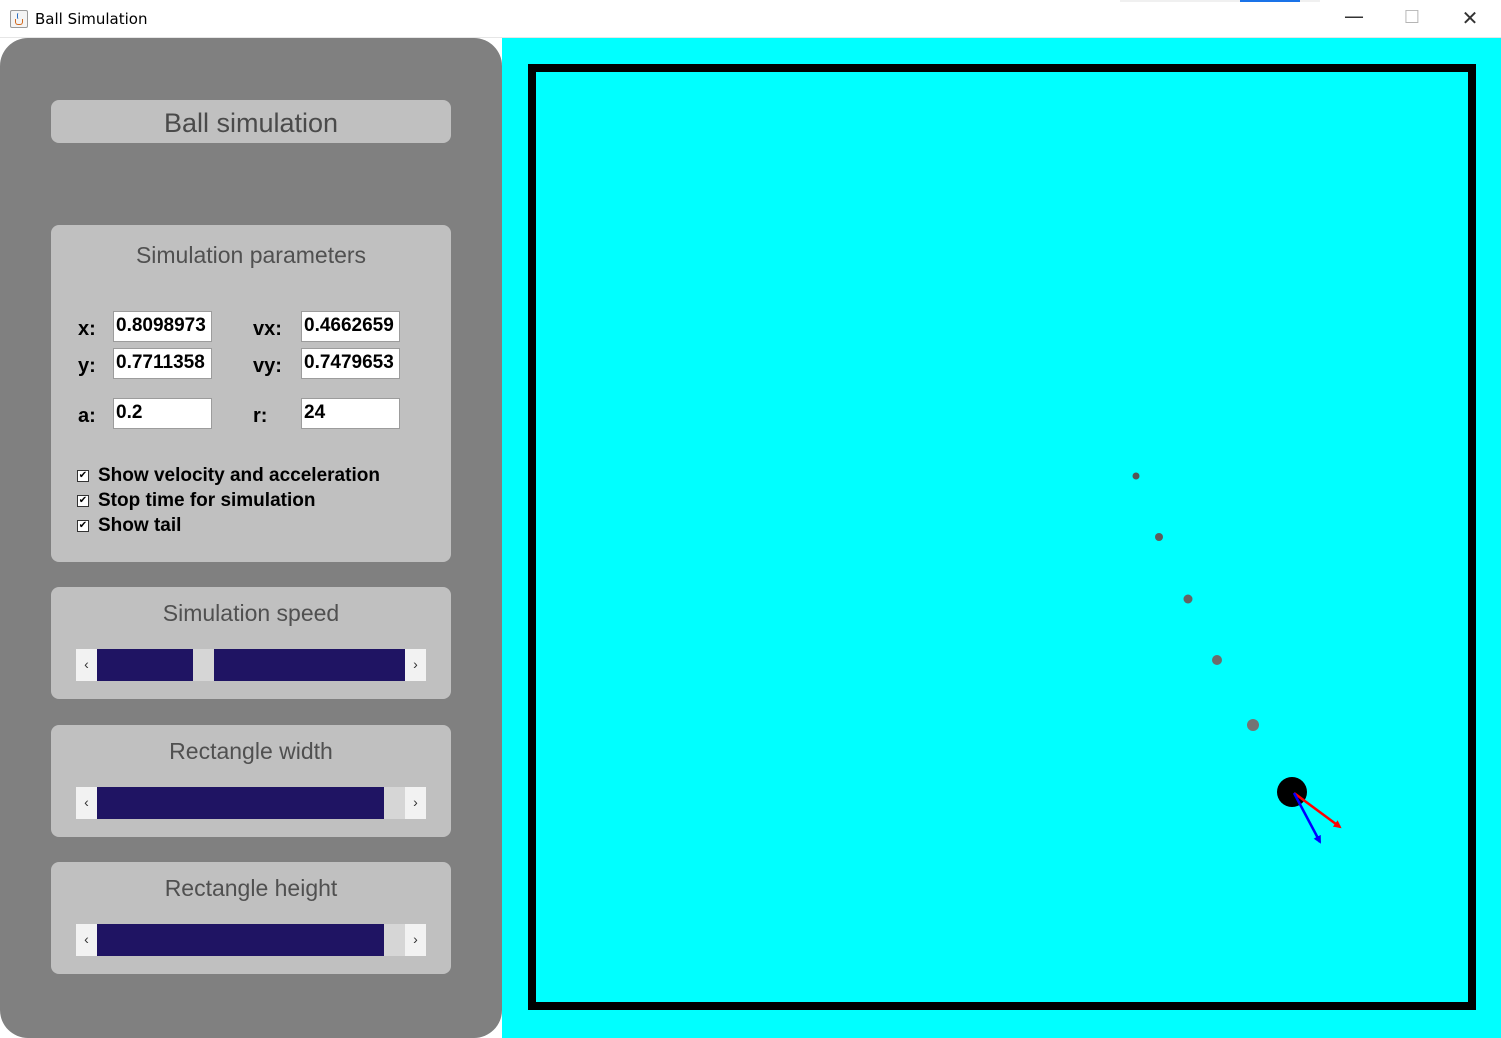  Describe the element at coordinates (83, 526) in the screenshot. I see `show-tail-checkbox: ✔` at that location.